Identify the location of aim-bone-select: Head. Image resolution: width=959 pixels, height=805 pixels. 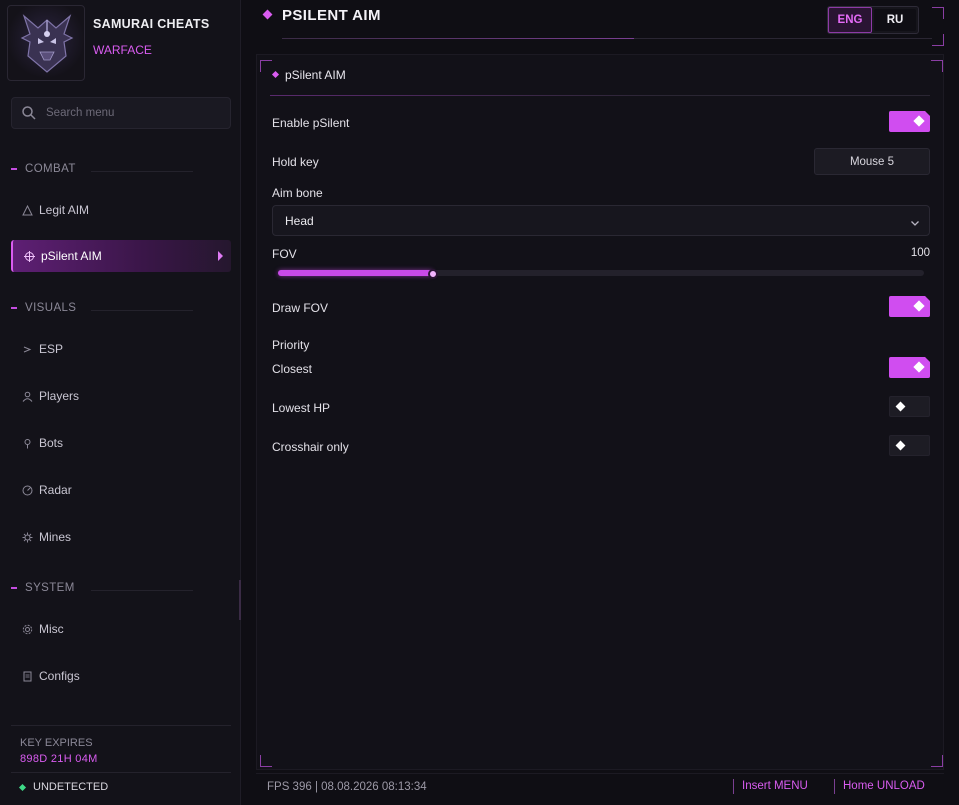
(601, 220).